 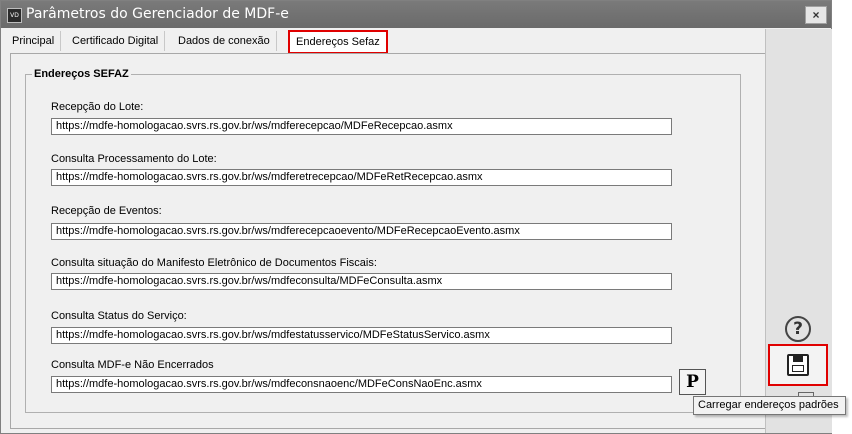 I want to click on tooltip: Carregar endereços padrões, so click(x=769, y=405).